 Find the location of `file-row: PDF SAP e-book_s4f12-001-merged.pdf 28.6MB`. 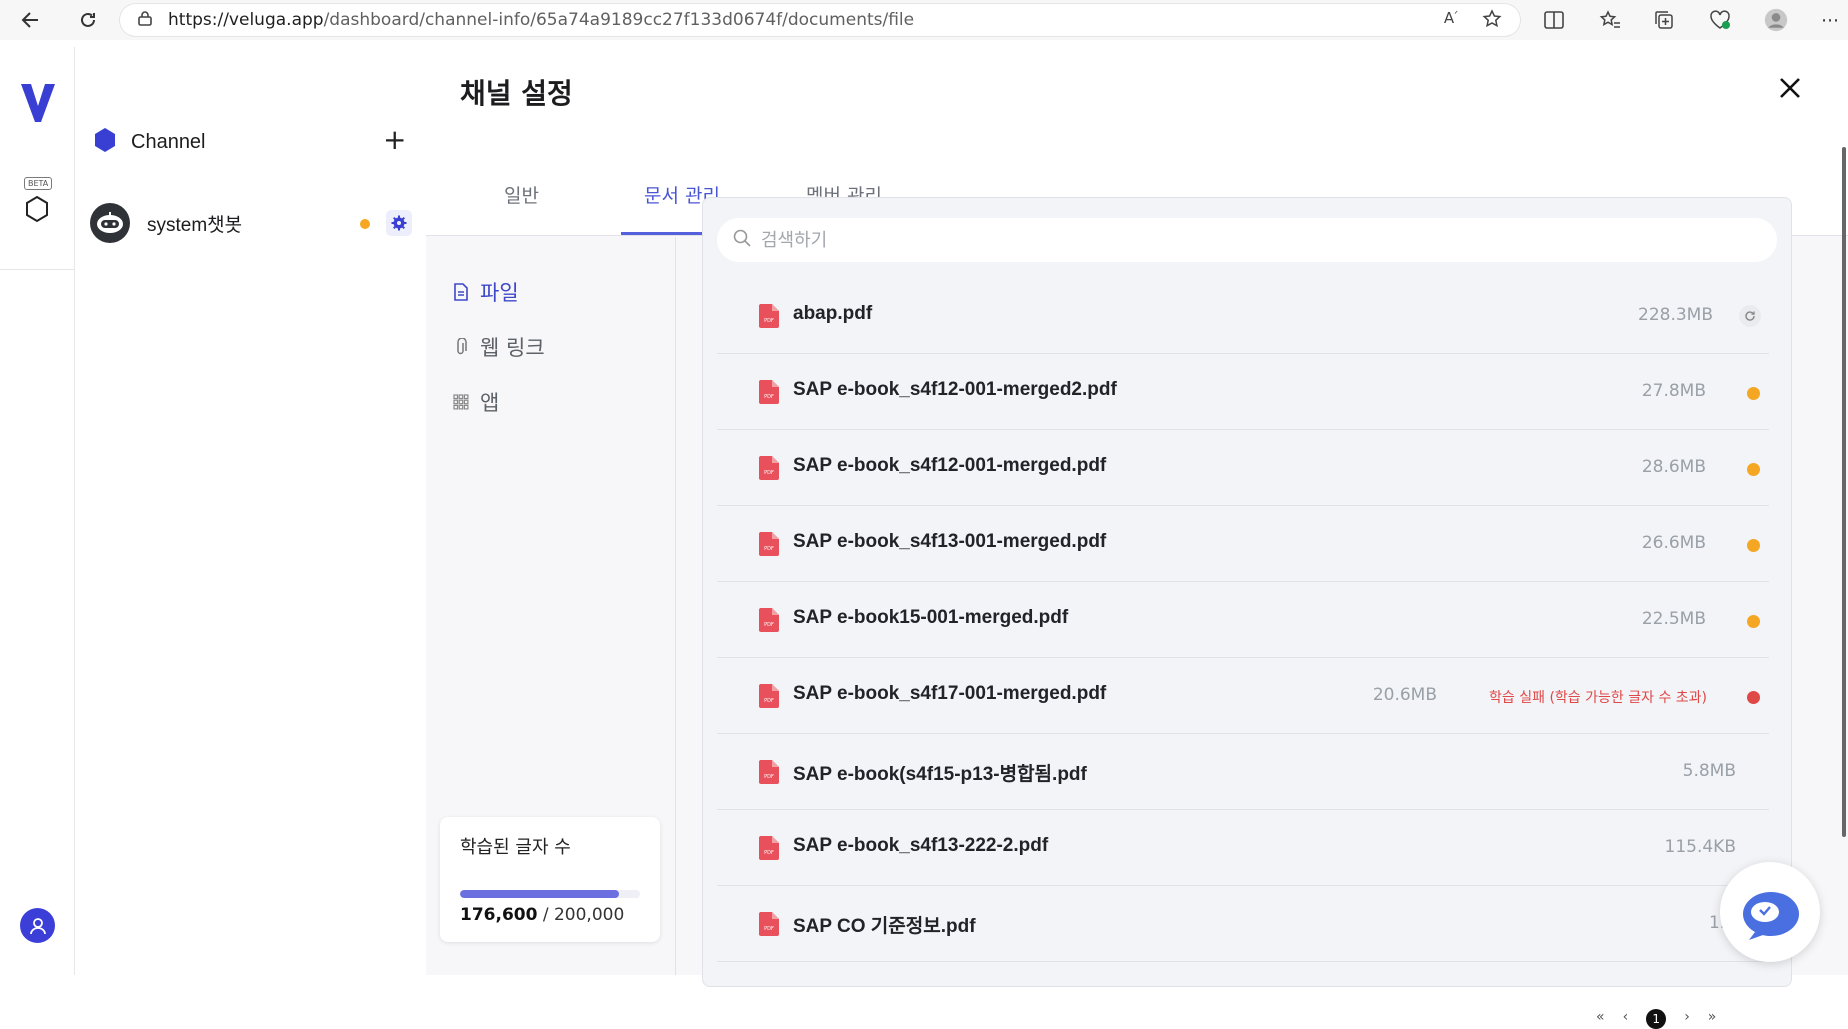

file-row: PDF SAP e-book_s4f12-001-merged.pdf 28.6MB is located at coordinates (1243, 468).